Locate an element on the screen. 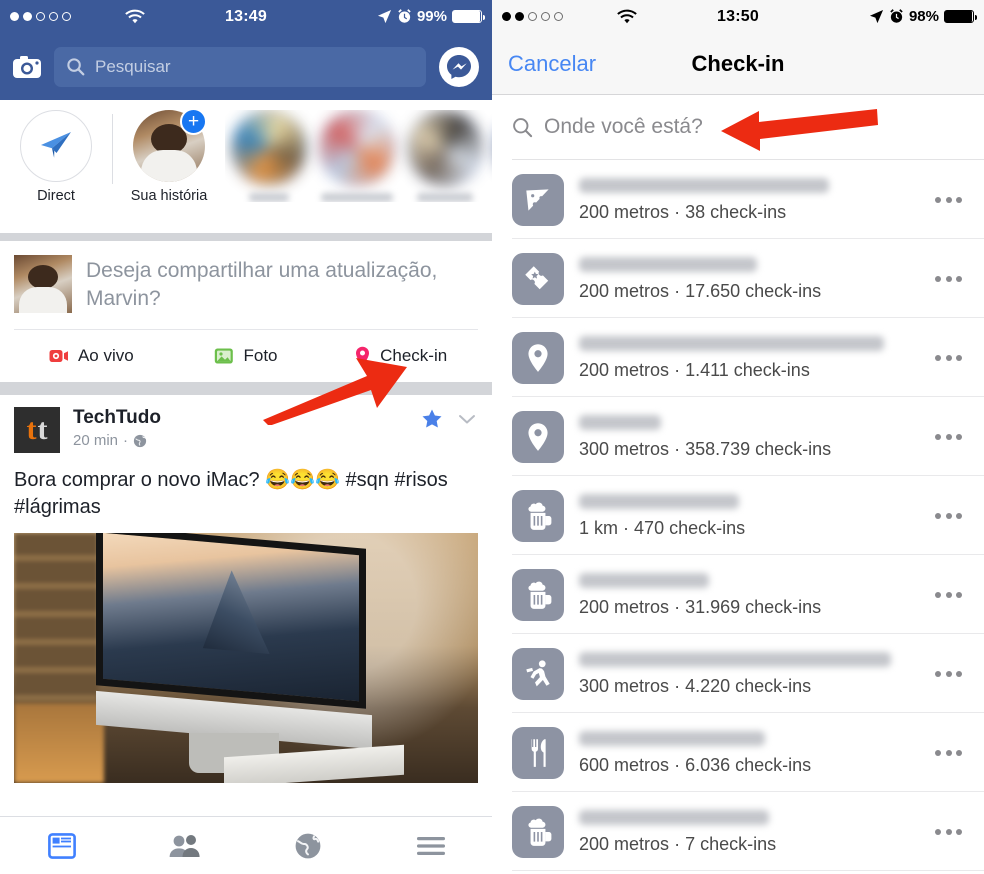 The image size is (984, 874). tab-more-menu is located at coordinates (430, 846).